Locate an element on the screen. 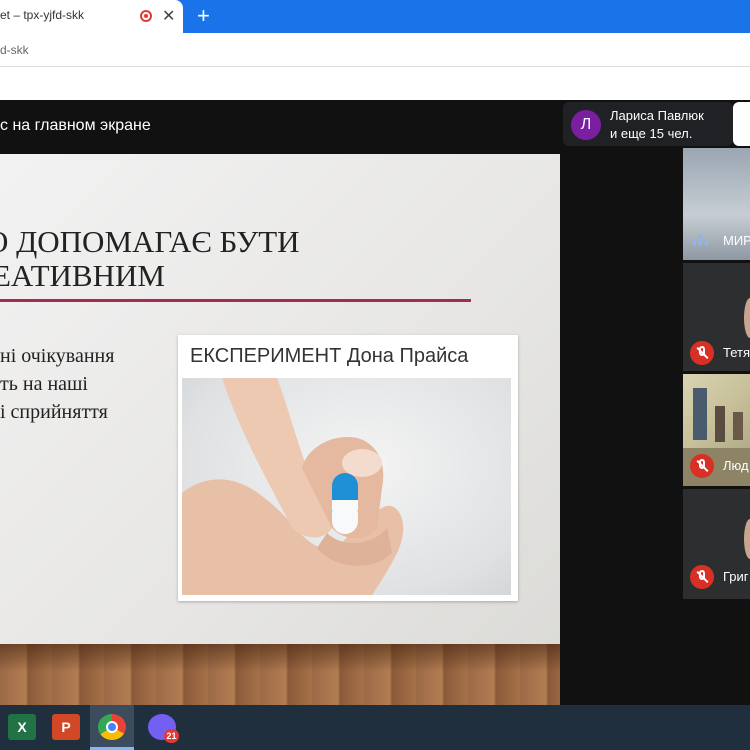 The image size is (750, 750). wooden-floor-background is located at coordinates (280, 674).